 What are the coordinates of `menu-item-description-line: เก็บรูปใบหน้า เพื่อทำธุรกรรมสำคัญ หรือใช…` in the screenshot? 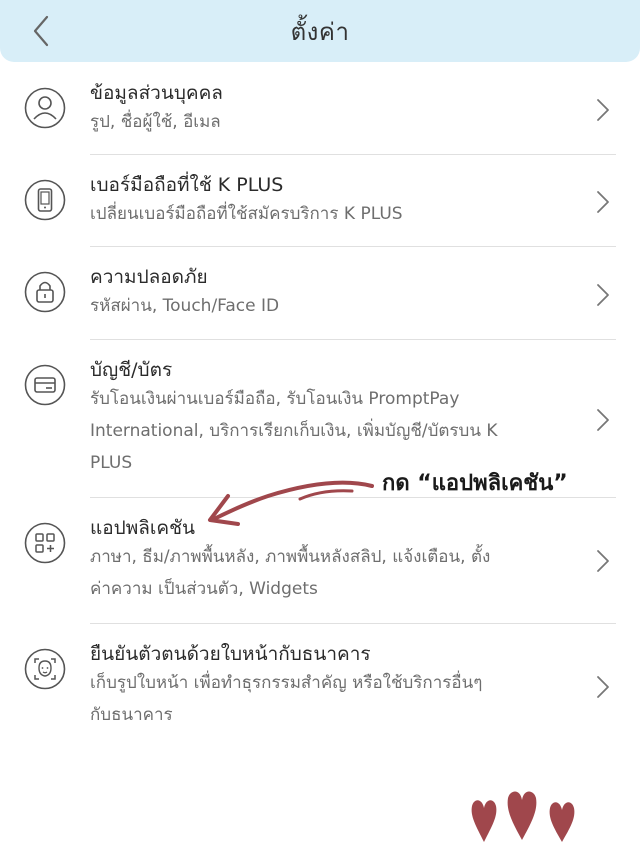 It's located at (286, 683).